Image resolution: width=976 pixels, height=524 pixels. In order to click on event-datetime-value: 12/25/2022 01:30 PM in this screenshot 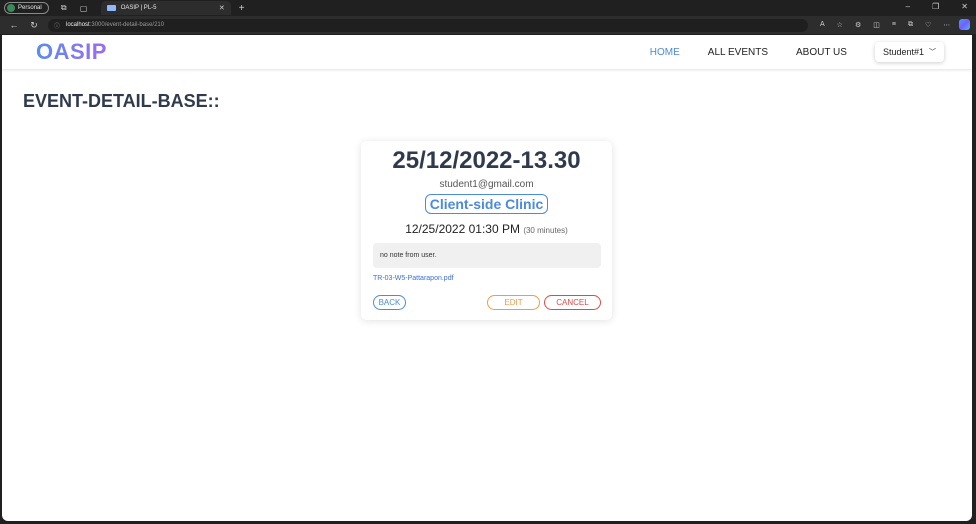, I will do `click(462, 229)`.